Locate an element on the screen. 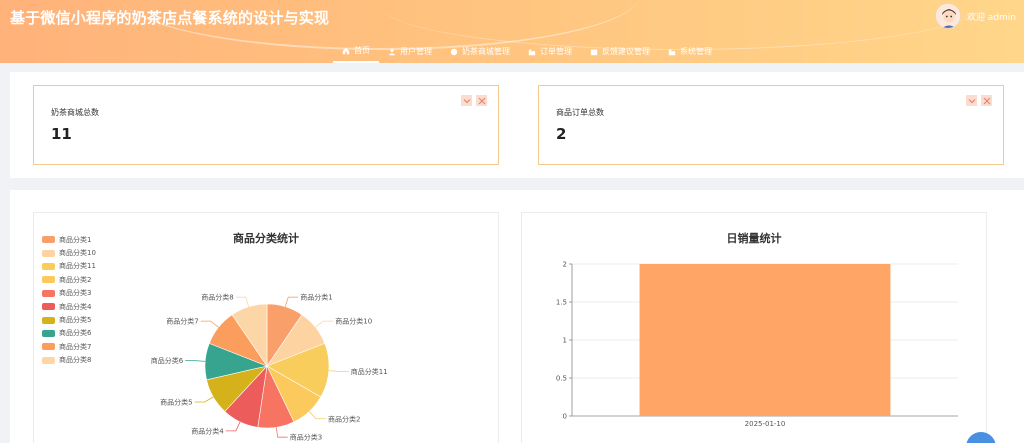 The height and width of the screenshot is (443, 1024). nav-users: 用户管理 is located at coordinates (410, 51).